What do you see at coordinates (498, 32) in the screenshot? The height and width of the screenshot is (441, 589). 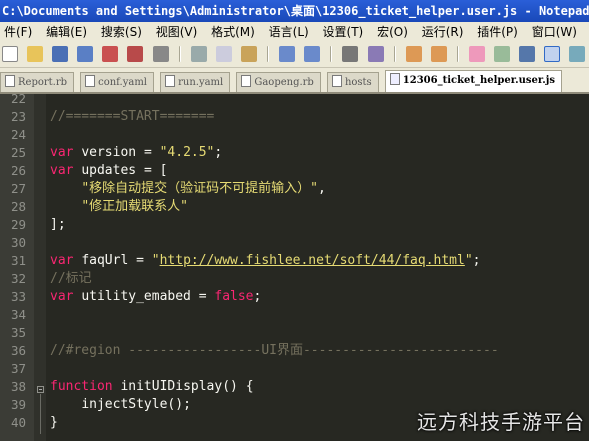 I see `menu-plugins: 插件(P)` at bounding box center [498, 32].